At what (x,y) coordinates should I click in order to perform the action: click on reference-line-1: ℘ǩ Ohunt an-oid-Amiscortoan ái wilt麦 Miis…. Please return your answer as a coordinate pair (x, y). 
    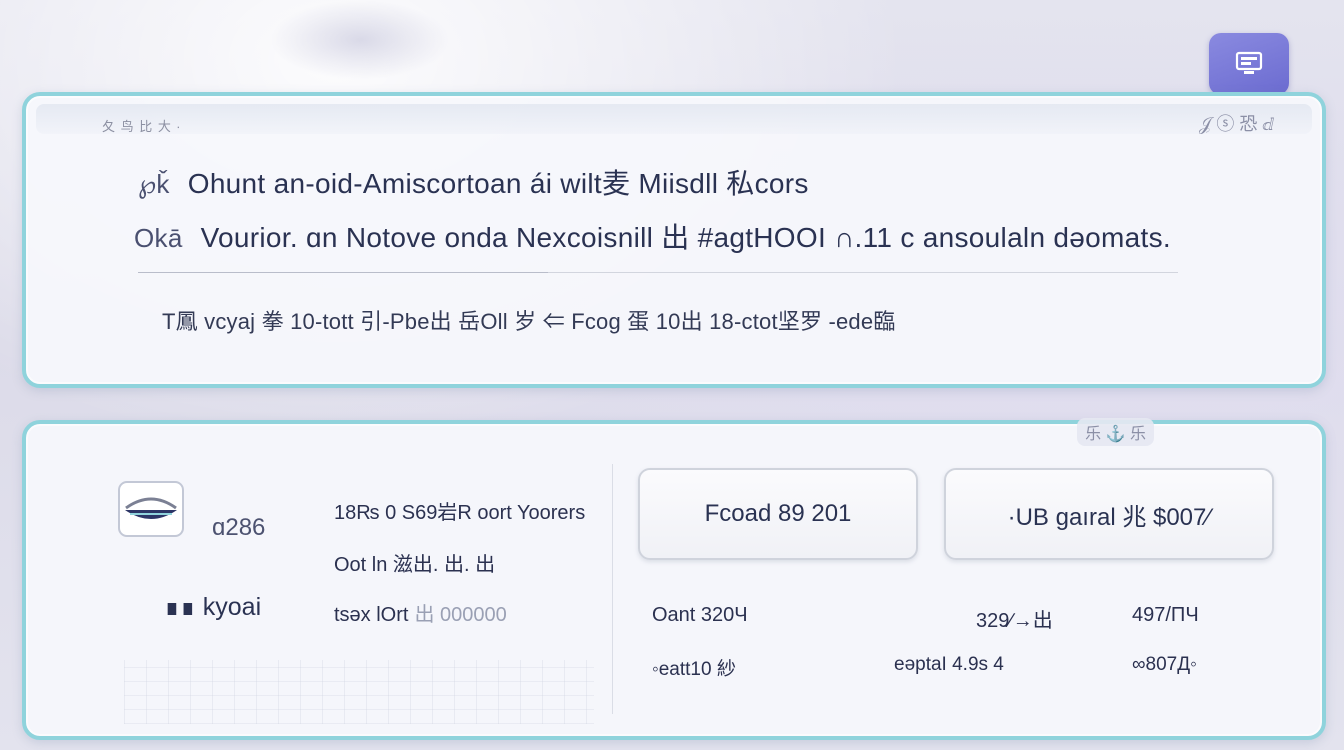
    Looking at the image, I should click on (471, 182).